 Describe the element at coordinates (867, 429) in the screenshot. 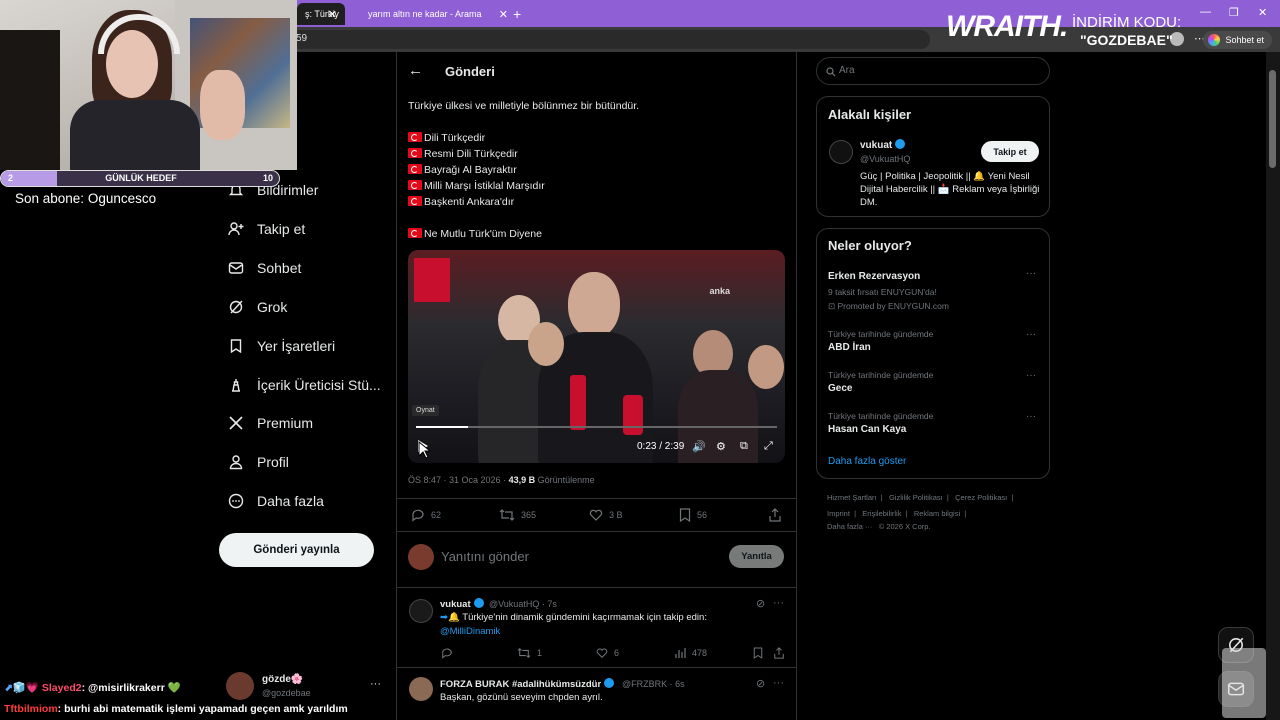

I see `trend-title: Hasan Can Kaya` at that location.